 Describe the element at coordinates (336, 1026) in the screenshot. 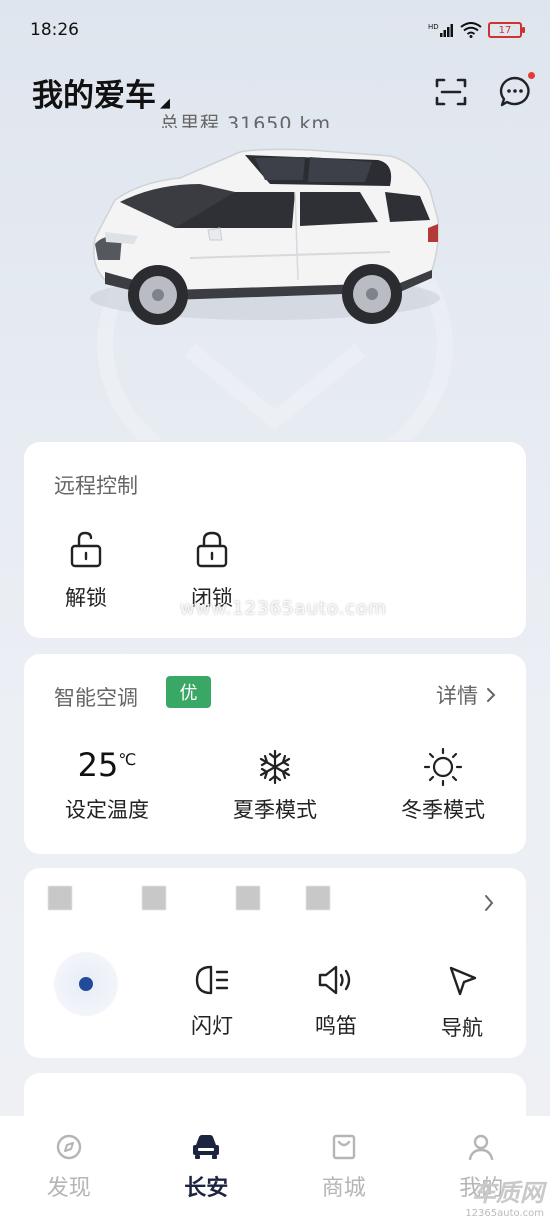

I see `horn-label: 鸣笛` at that location.